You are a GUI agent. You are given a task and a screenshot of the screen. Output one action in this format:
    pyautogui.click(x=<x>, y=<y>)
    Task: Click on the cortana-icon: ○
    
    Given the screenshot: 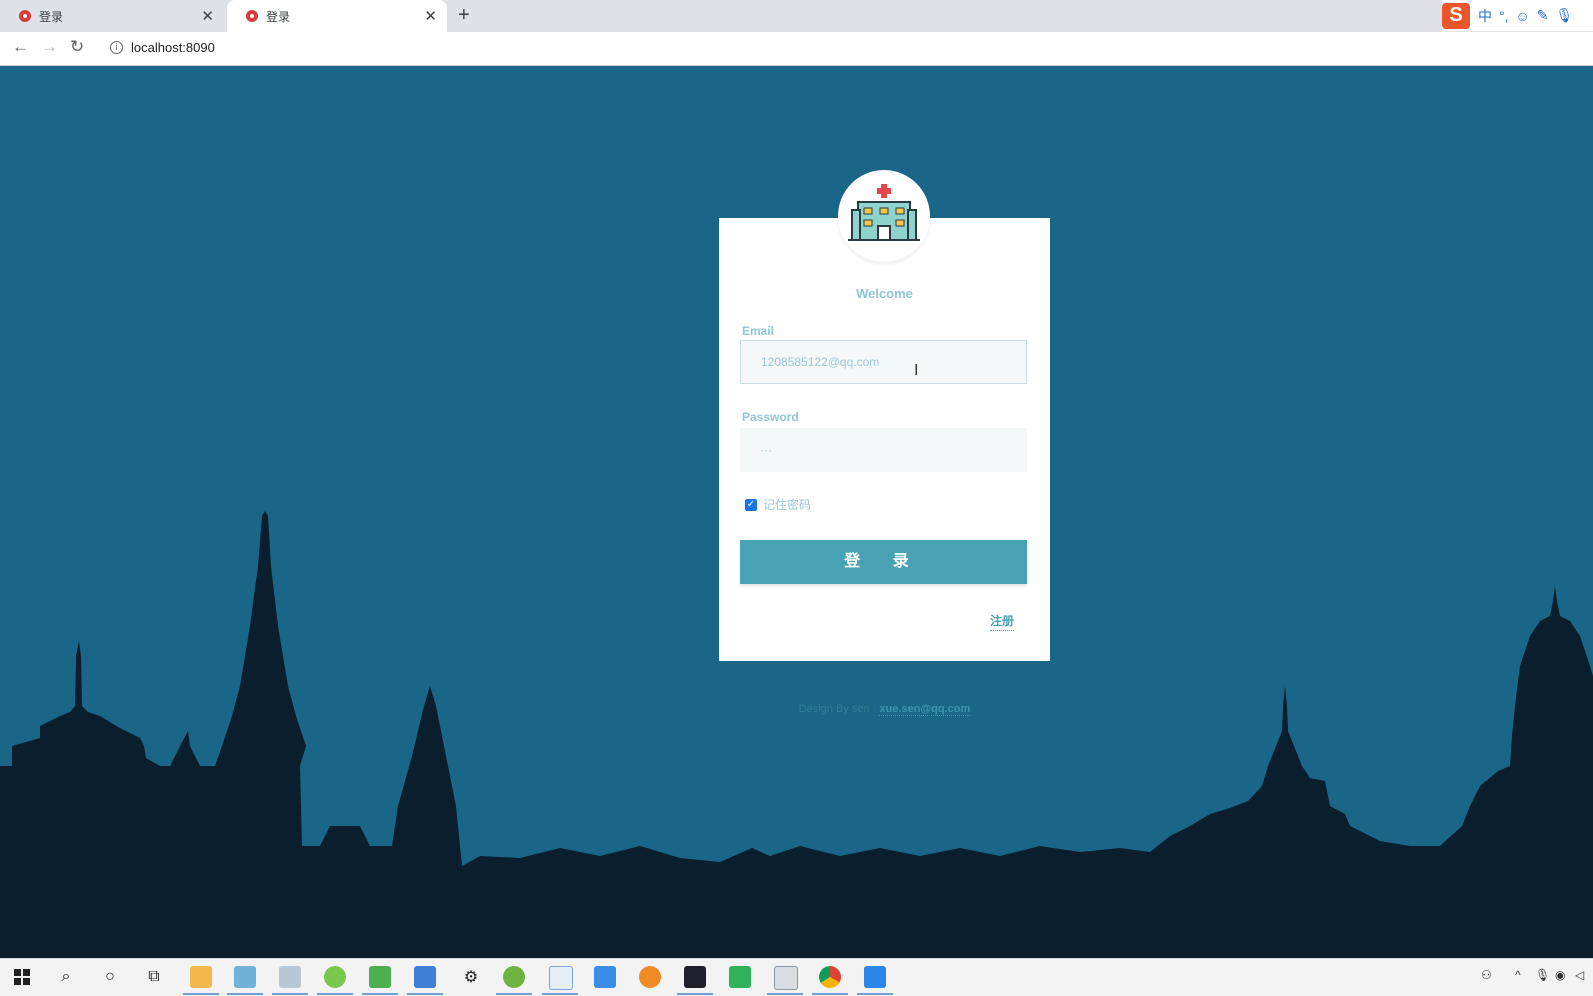 What is the action you would take?
    pyautogui.click(x=110, y=977)
    